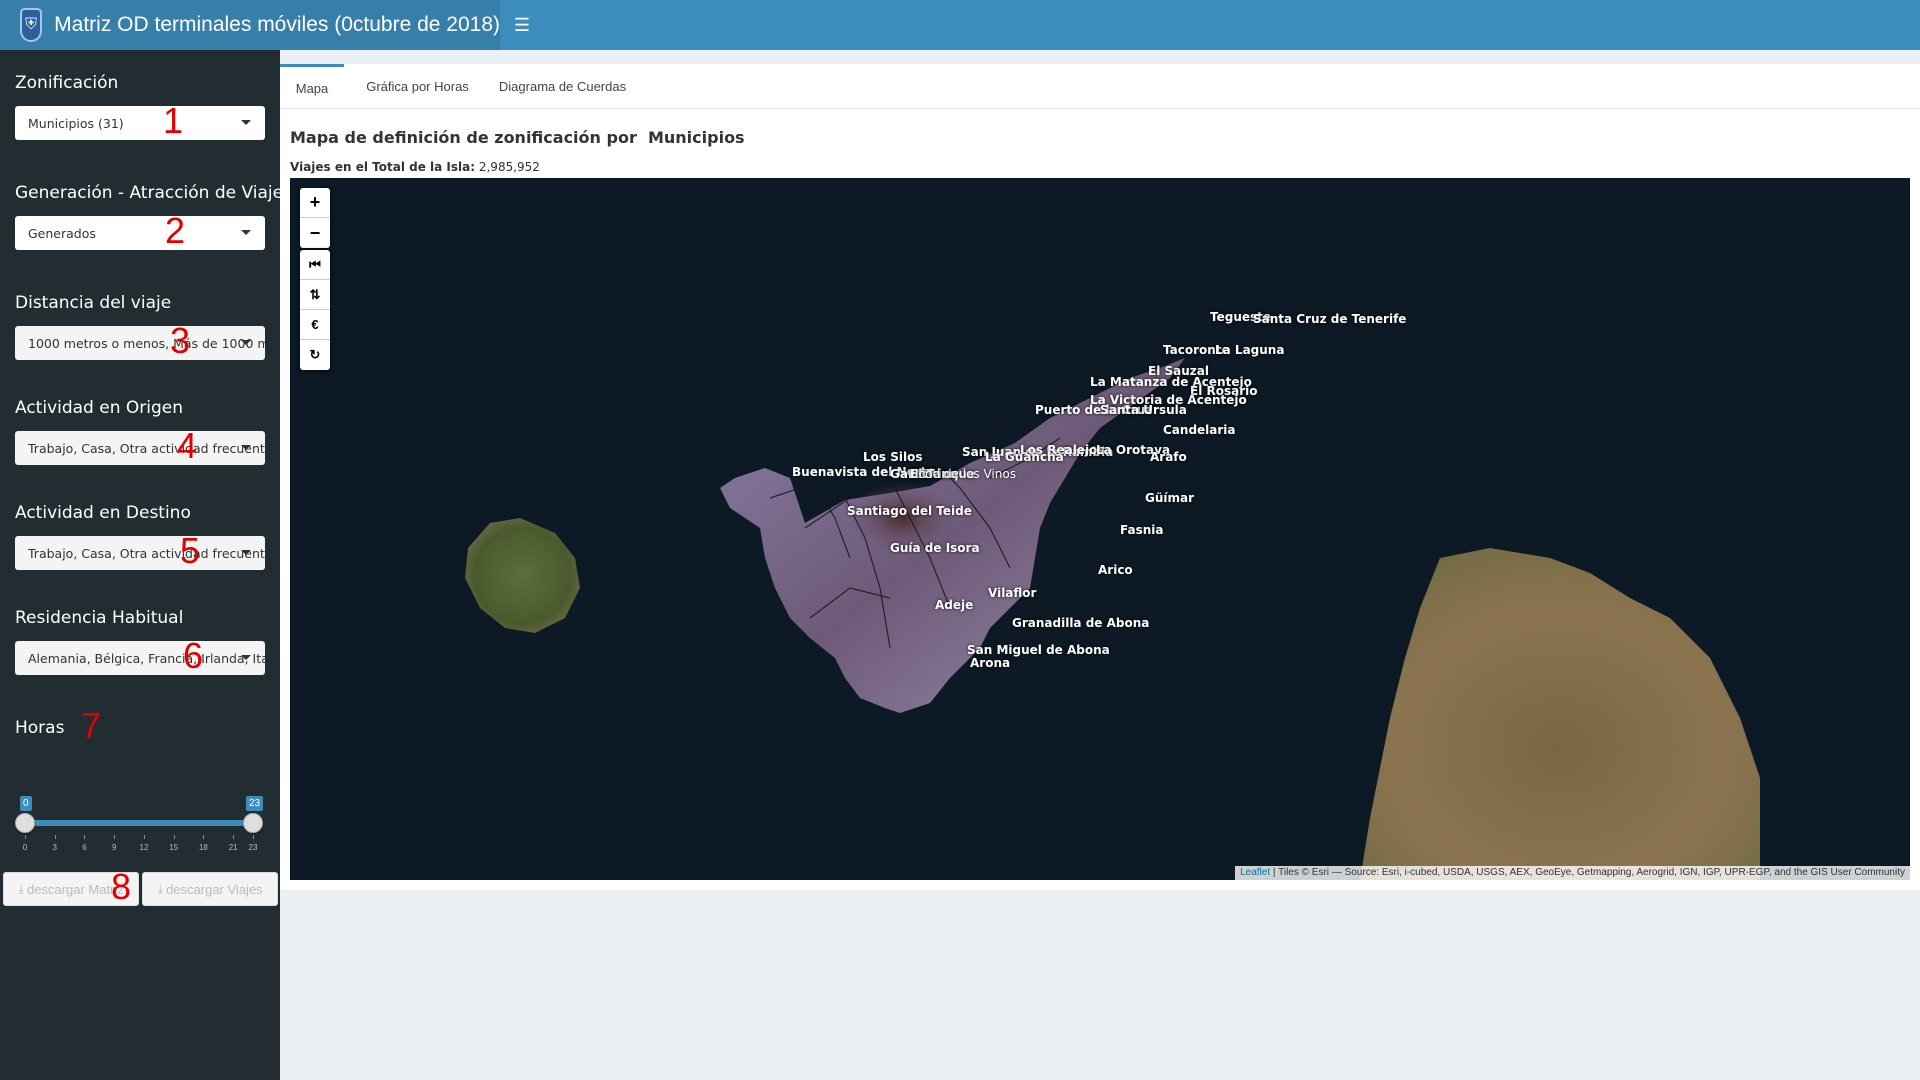 The image size is (1920, 1080). I want to click on generacion-select: Generados, so click(140, 233).